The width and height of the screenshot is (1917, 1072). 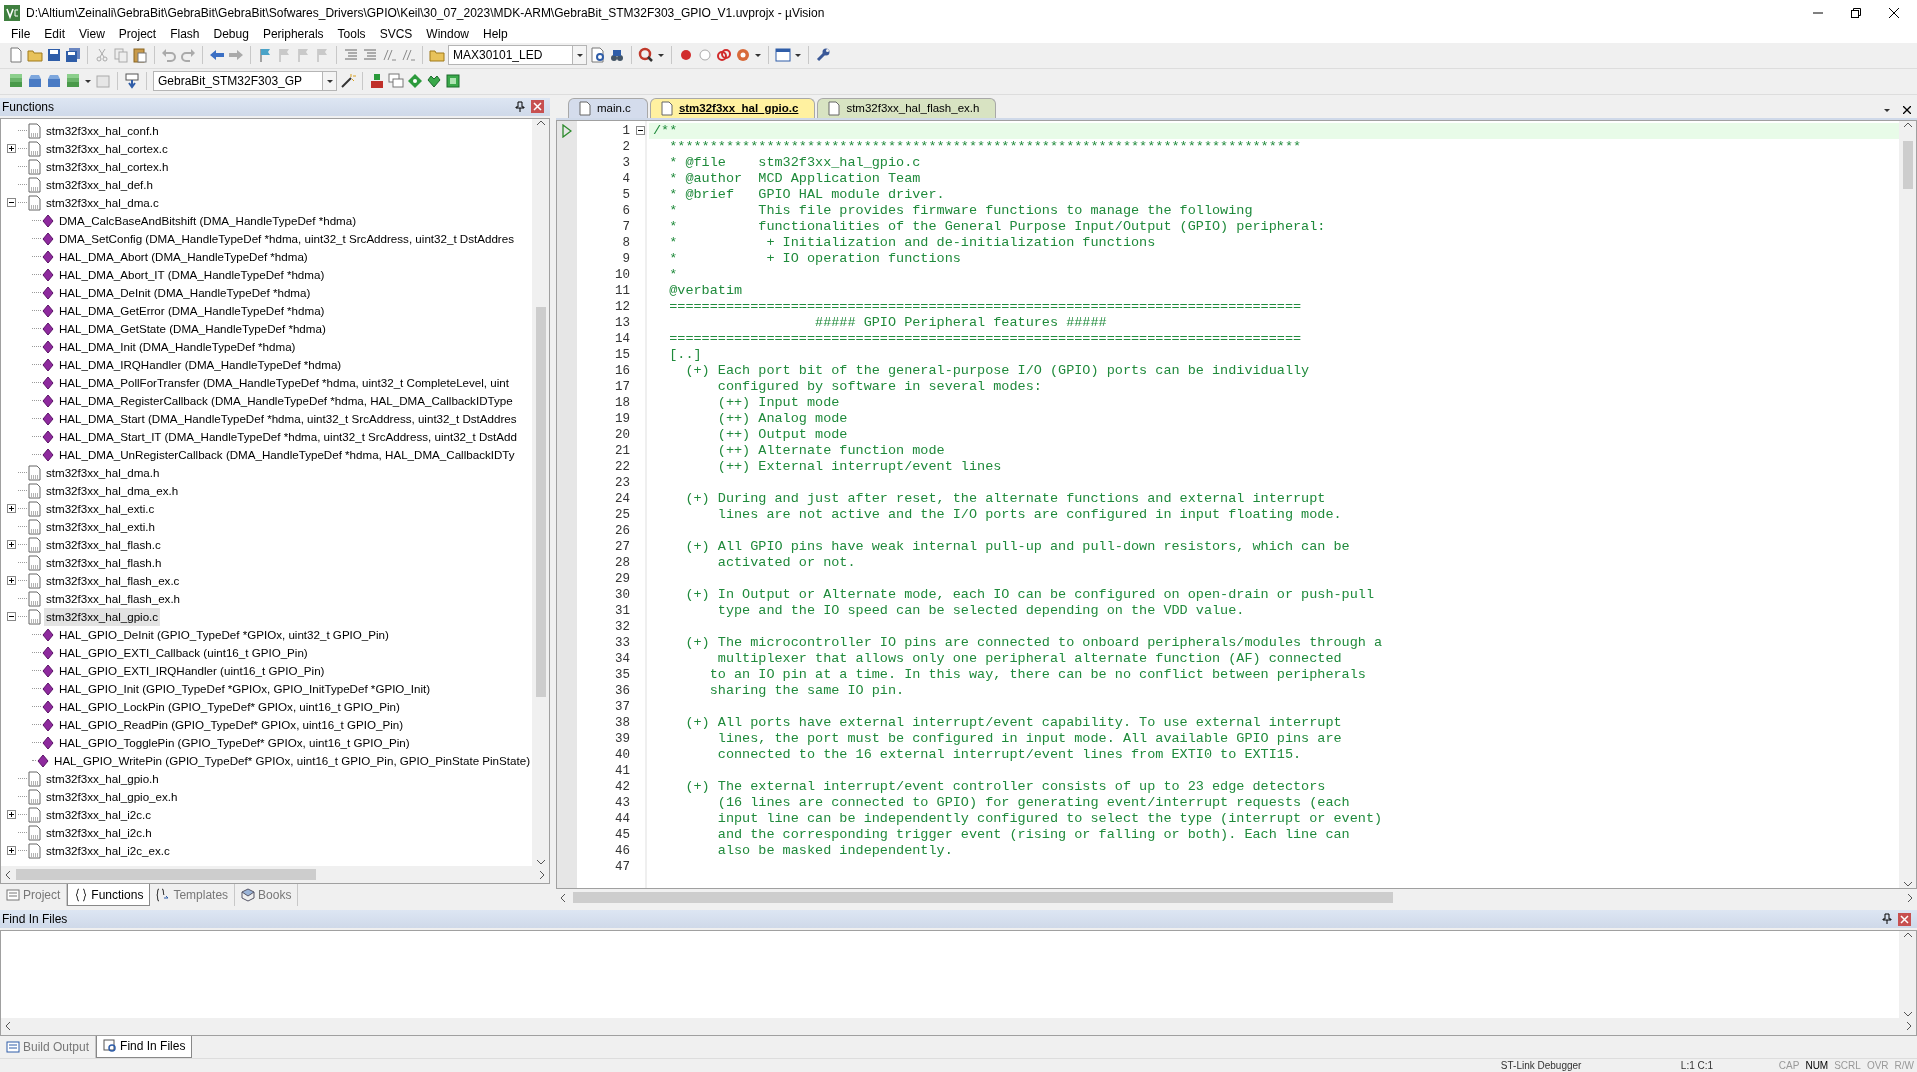 I want to click on tree-item: stm32f3xx_hal_gpio_ex.h, so click(x=112, y=797).